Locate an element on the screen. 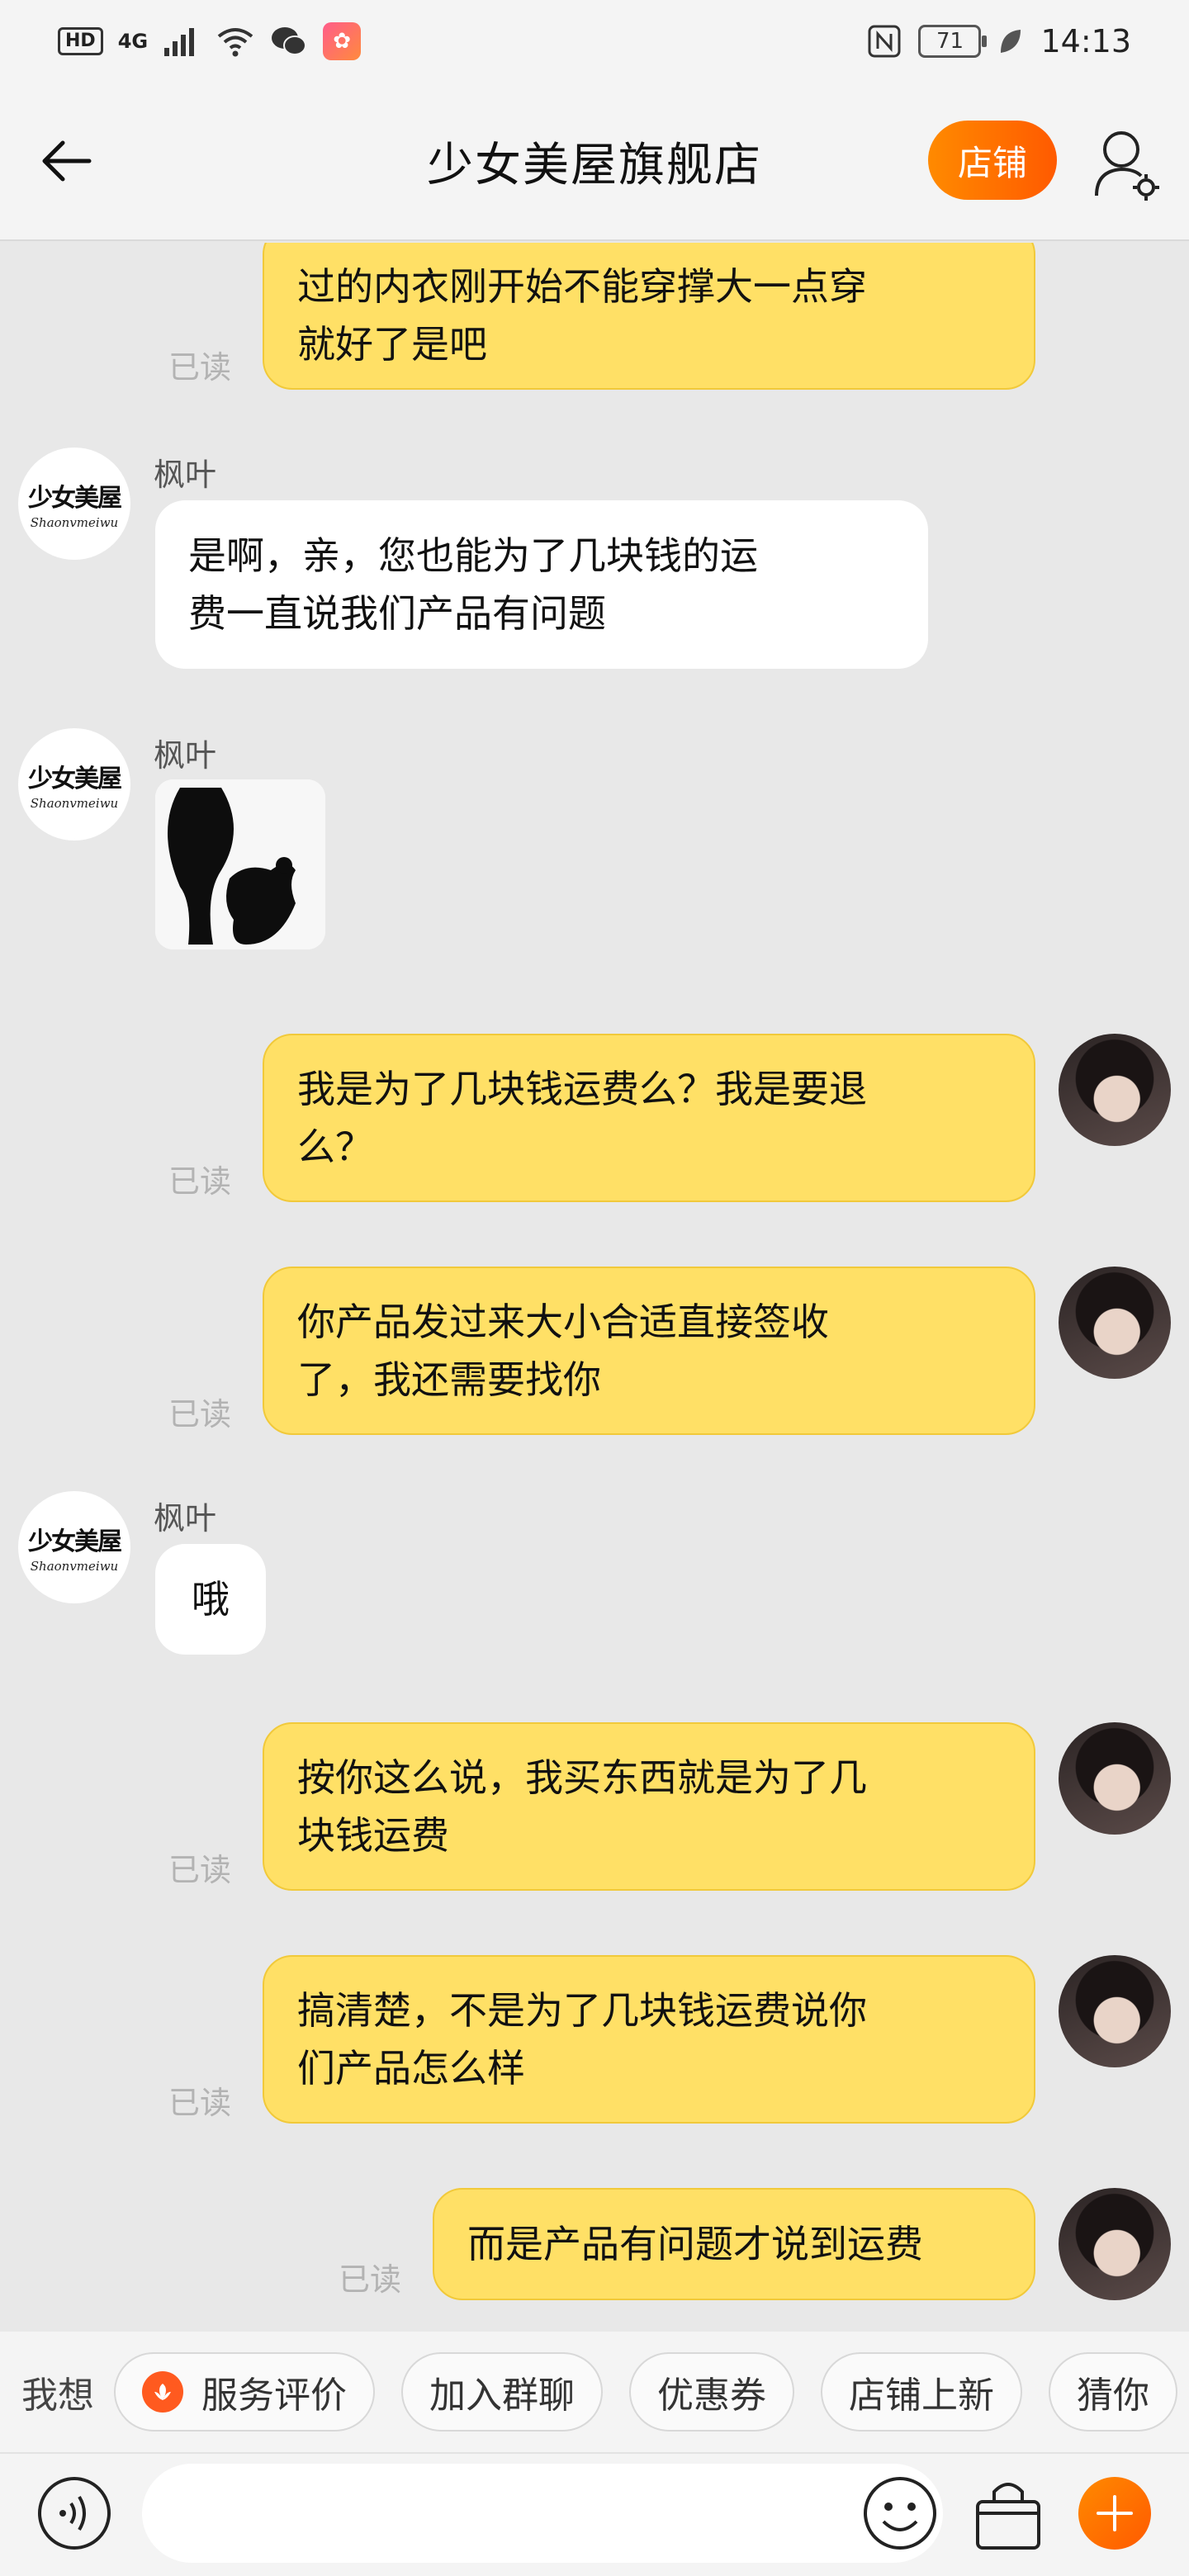 The width and height of the screenshot is (1189, 2576). voice-icon is located at coordinates (74, 2513).